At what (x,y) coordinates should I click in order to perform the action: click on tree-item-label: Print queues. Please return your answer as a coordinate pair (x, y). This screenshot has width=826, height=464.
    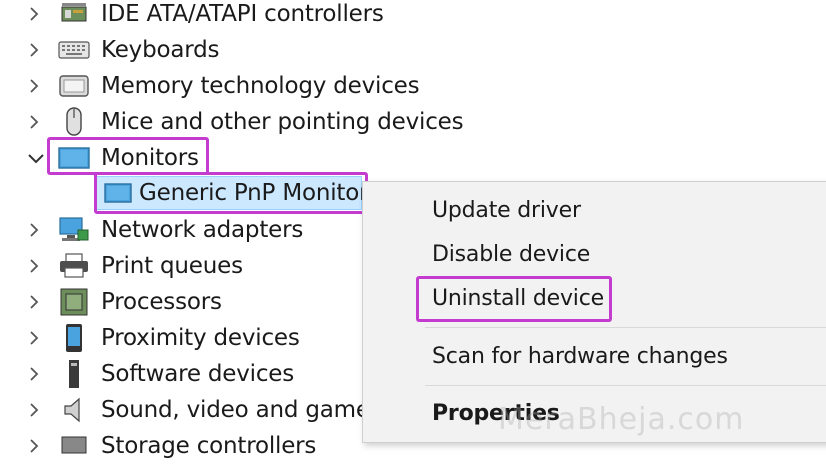
    Looking at the image, I should click on (172, 266).